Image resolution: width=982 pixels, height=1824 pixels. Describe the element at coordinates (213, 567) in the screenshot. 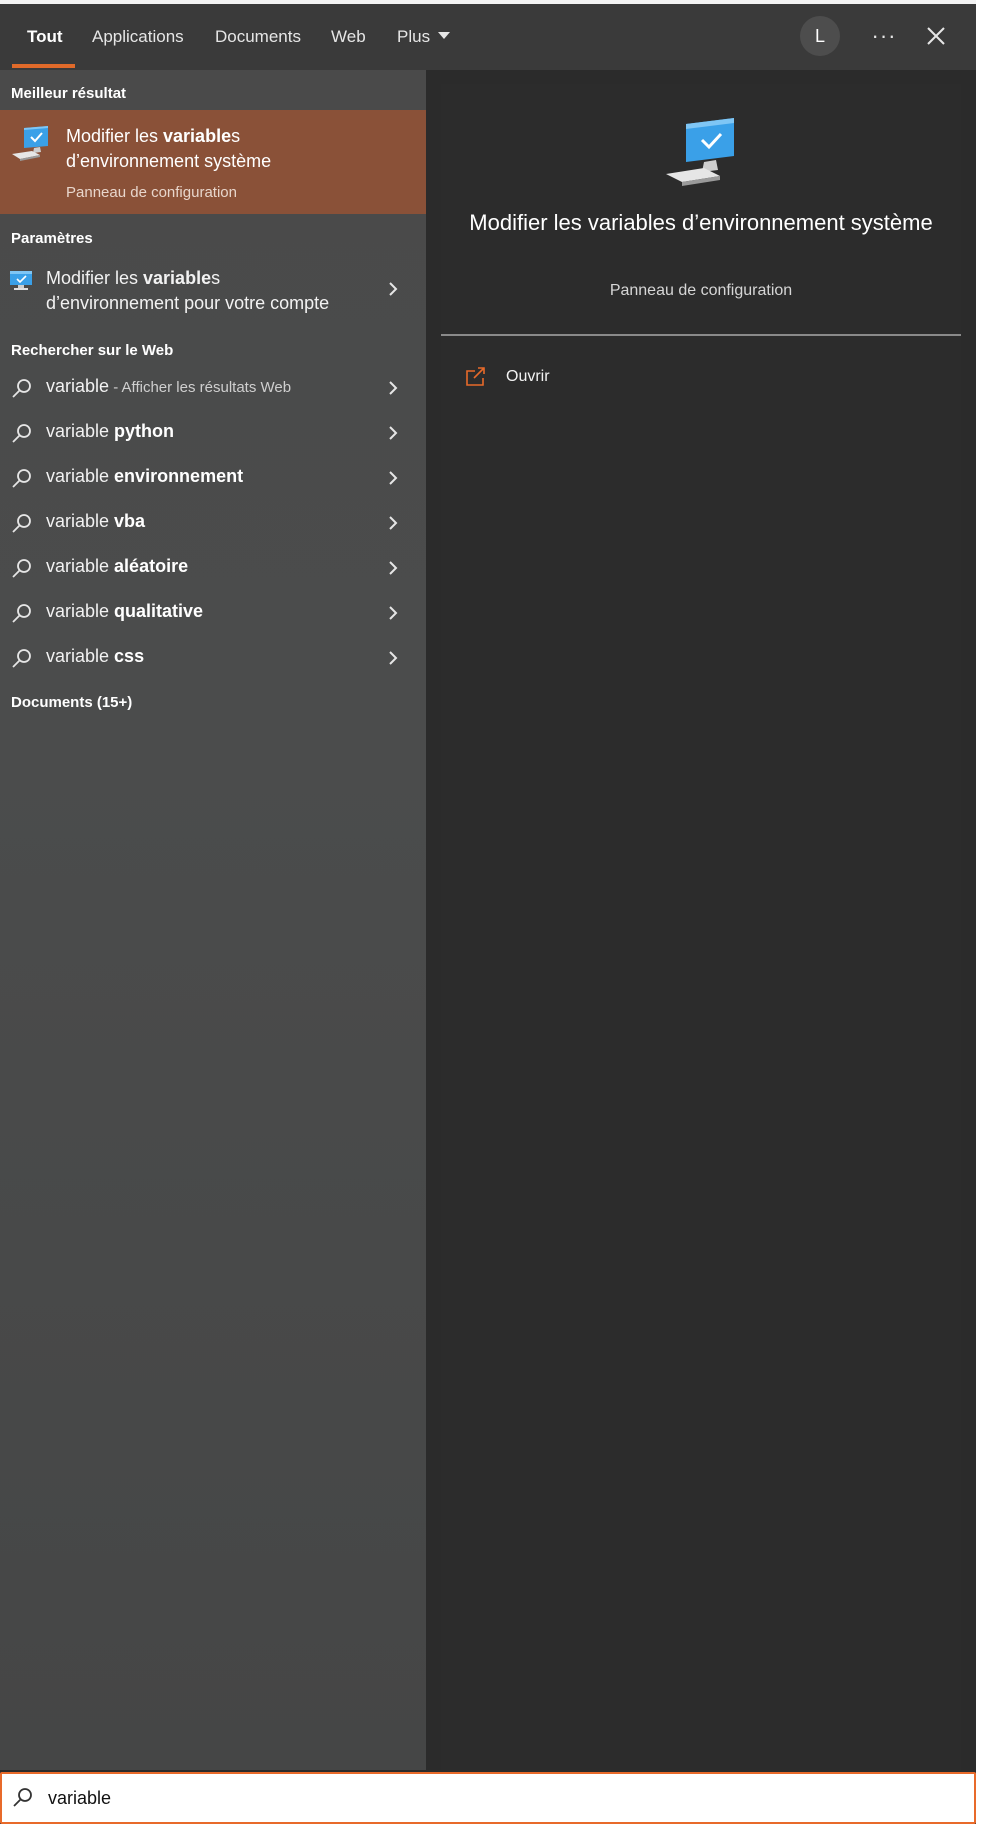

I see `web-suggestion-item: variable aléatoire` at that location.